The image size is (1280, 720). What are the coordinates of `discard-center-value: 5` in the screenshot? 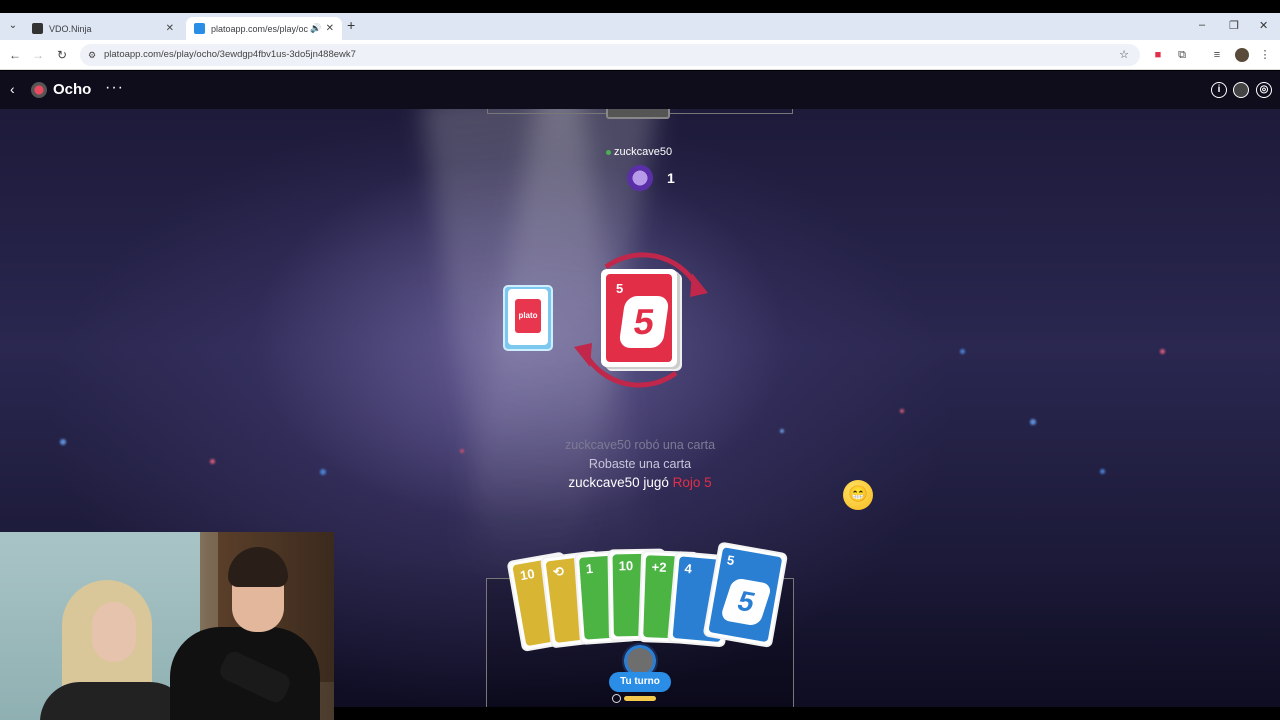 It's located at (644, 322).